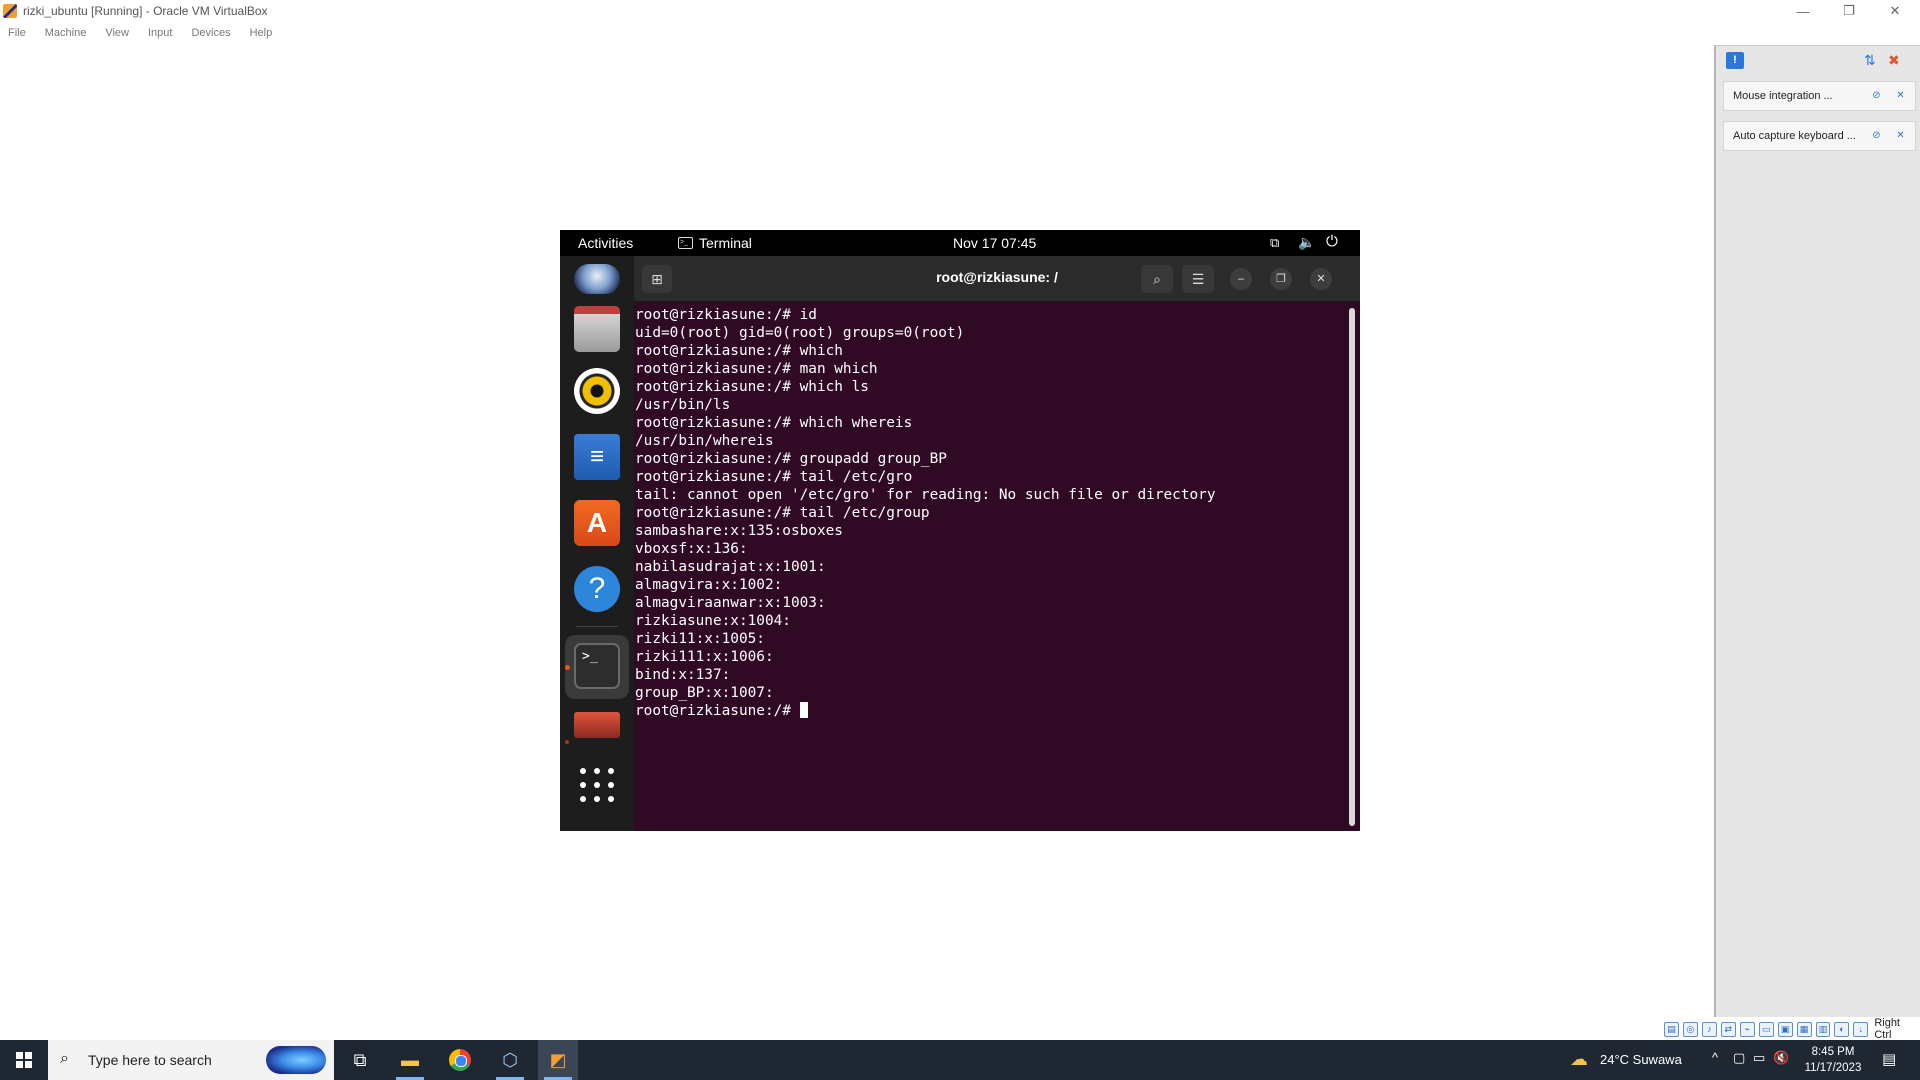  I want to click on rhythmbox-icon, so click(597, 391).